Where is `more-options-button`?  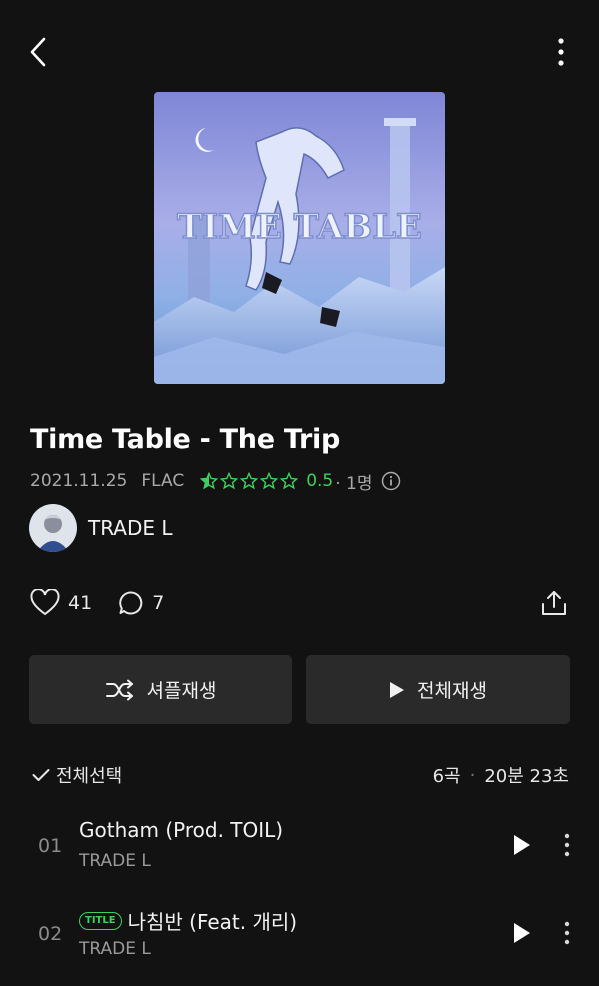
more-options-button is located at coordinates (561, 52).